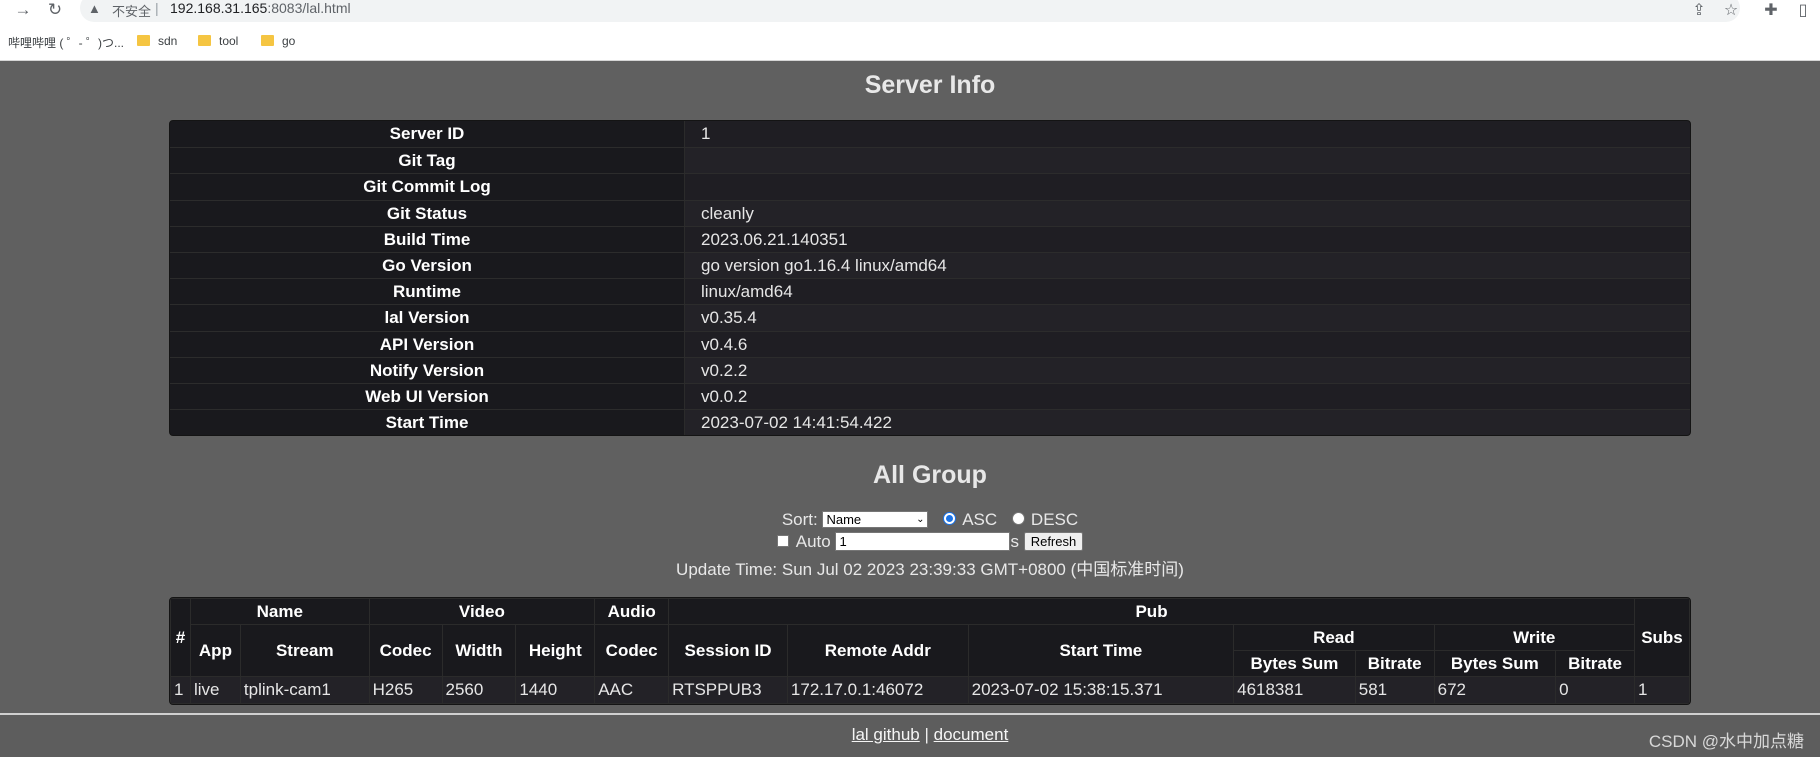 This screenshot has width=1820, height=757. Describe the element at coordinates (215, 690) in the screenshot. I see `cell-app: live` at that location.